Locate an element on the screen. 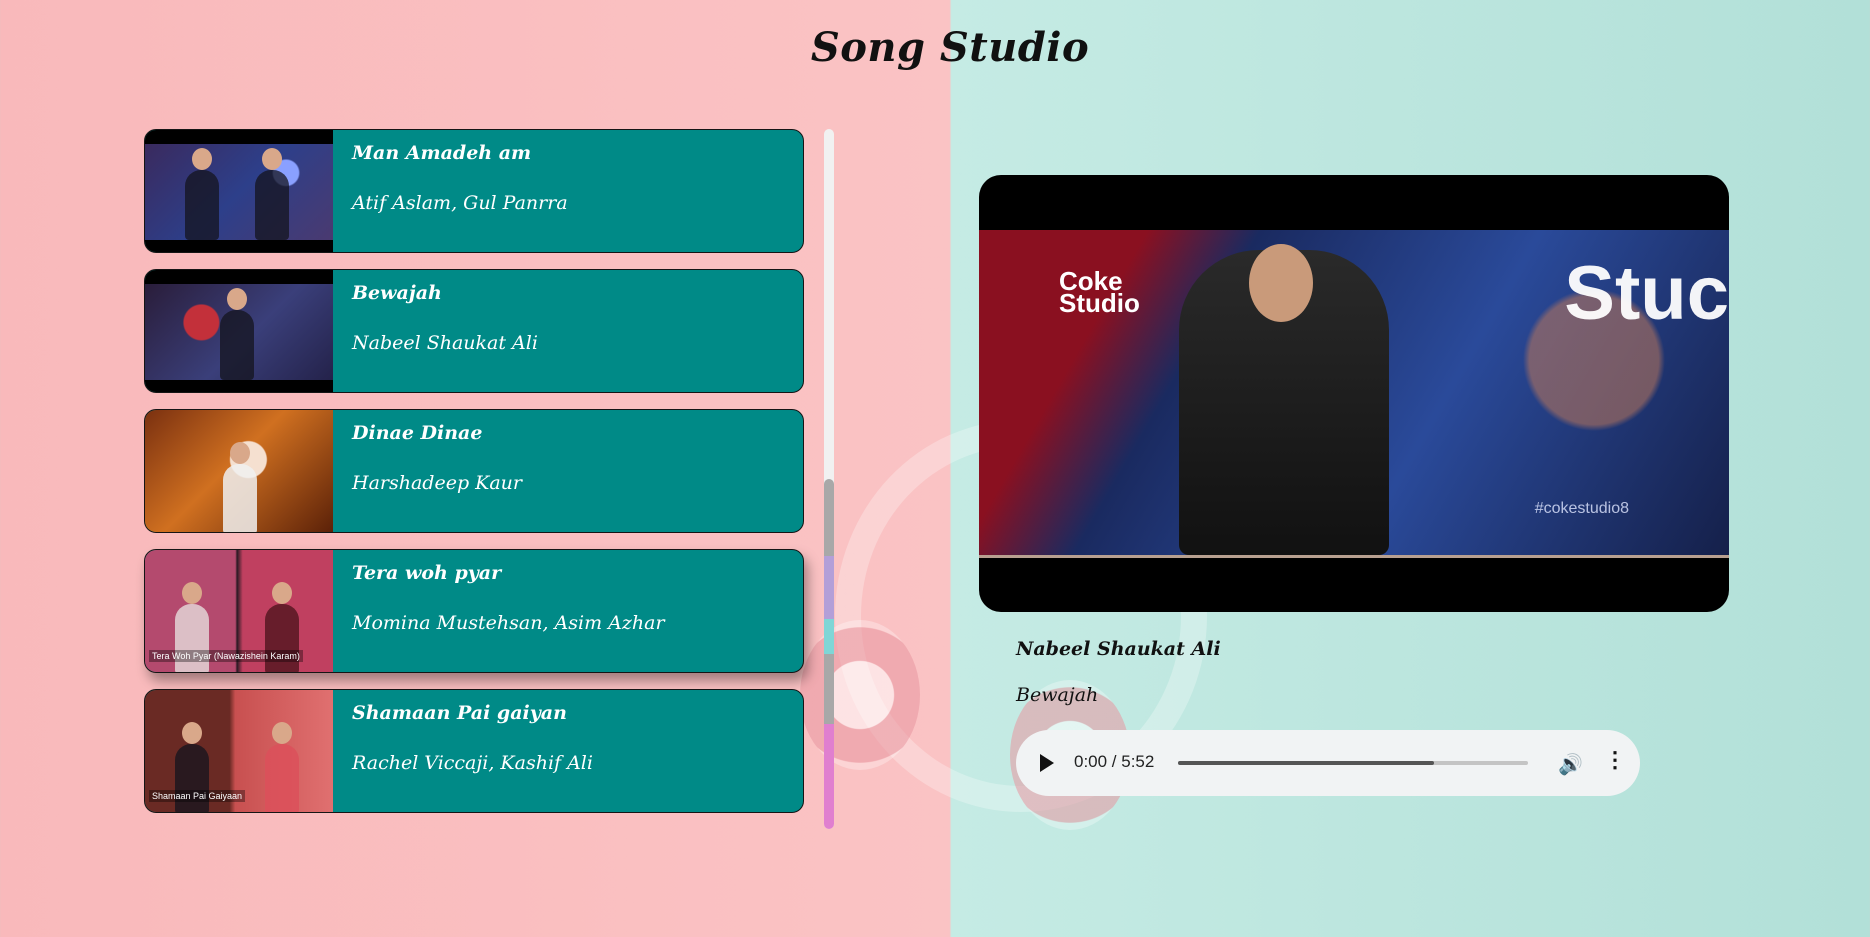 This screenshot has height=937, width=1870. song-artist: Atif Aslam, Gul Panrra is located at coordinates (460, 203).